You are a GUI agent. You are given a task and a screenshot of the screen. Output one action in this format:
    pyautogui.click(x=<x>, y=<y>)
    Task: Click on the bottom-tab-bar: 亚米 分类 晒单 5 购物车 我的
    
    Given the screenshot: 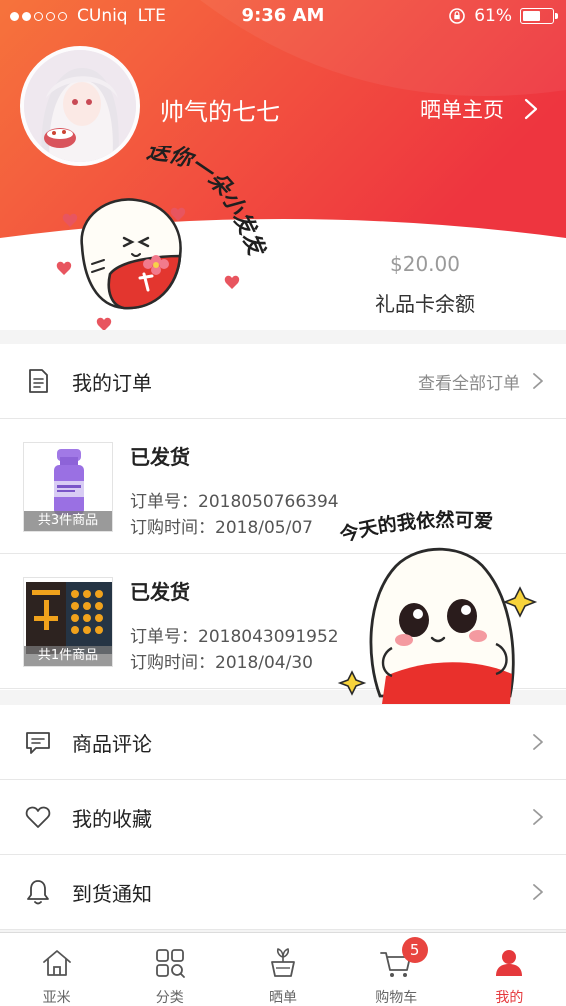 What is the action you would take?
    pyautogui.click(x=283, y=969)
    